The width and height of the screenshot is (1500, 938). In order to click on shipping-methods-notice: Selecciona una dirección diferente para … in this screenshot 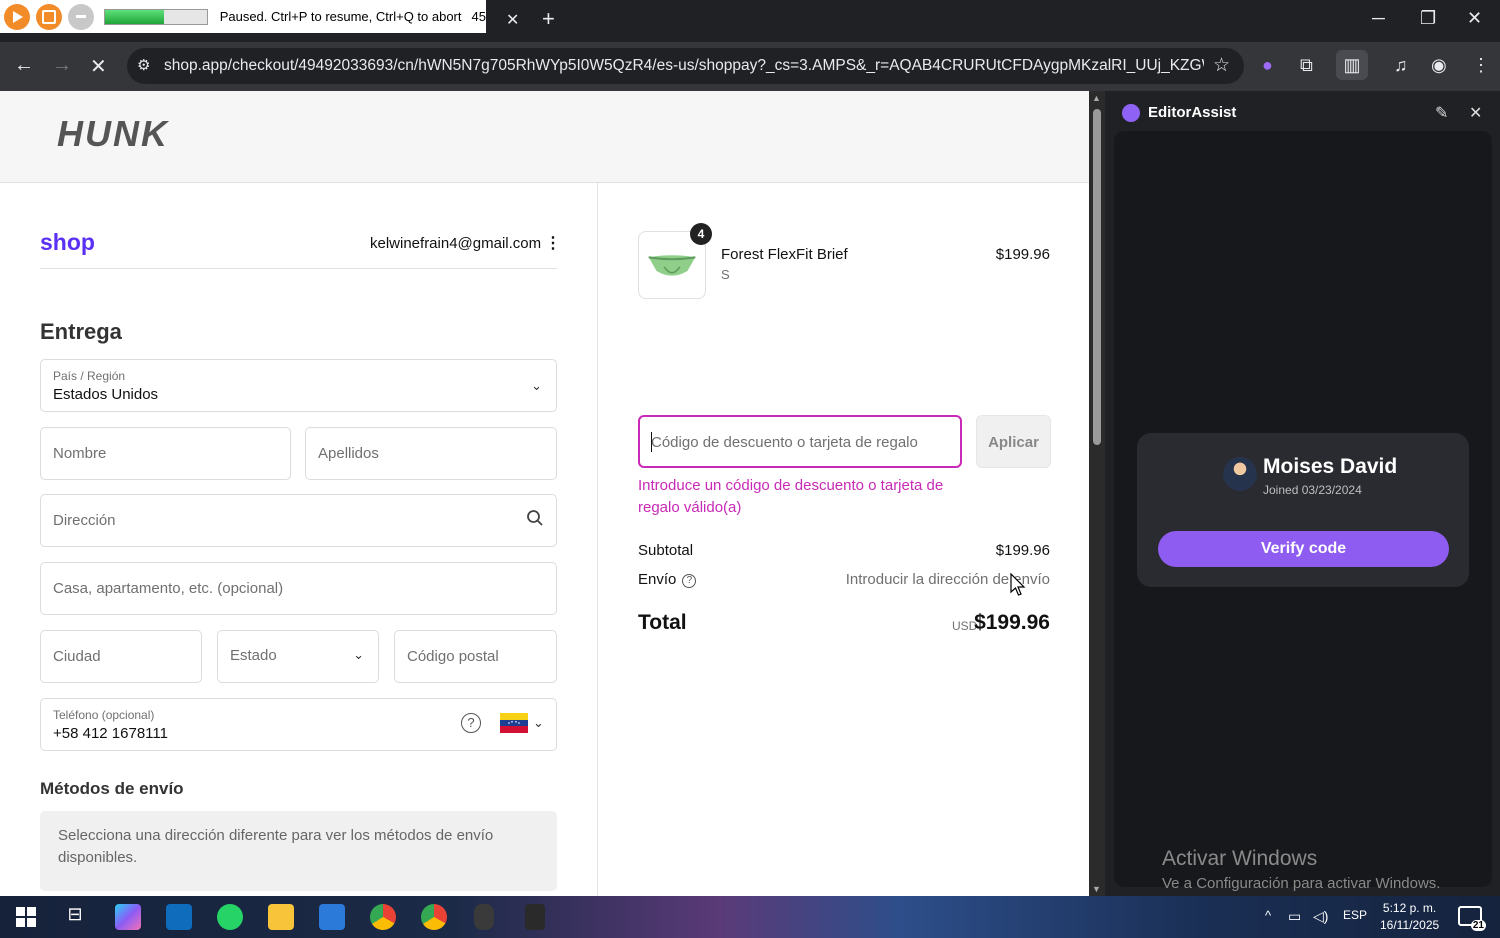, I will do `click(298, 851)`.